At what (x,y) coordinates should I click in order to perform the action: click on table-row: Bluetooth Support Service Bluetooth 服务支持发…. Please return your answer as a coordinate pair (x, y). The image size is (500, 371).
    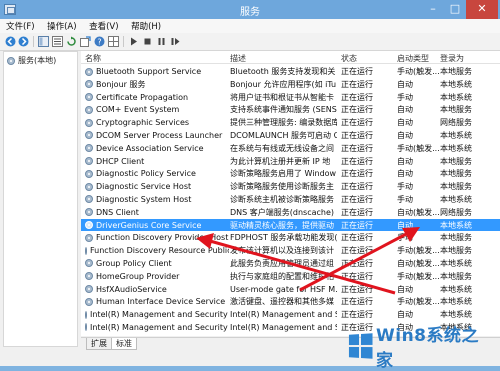
    Looking at the image, I should click on (290, 71).